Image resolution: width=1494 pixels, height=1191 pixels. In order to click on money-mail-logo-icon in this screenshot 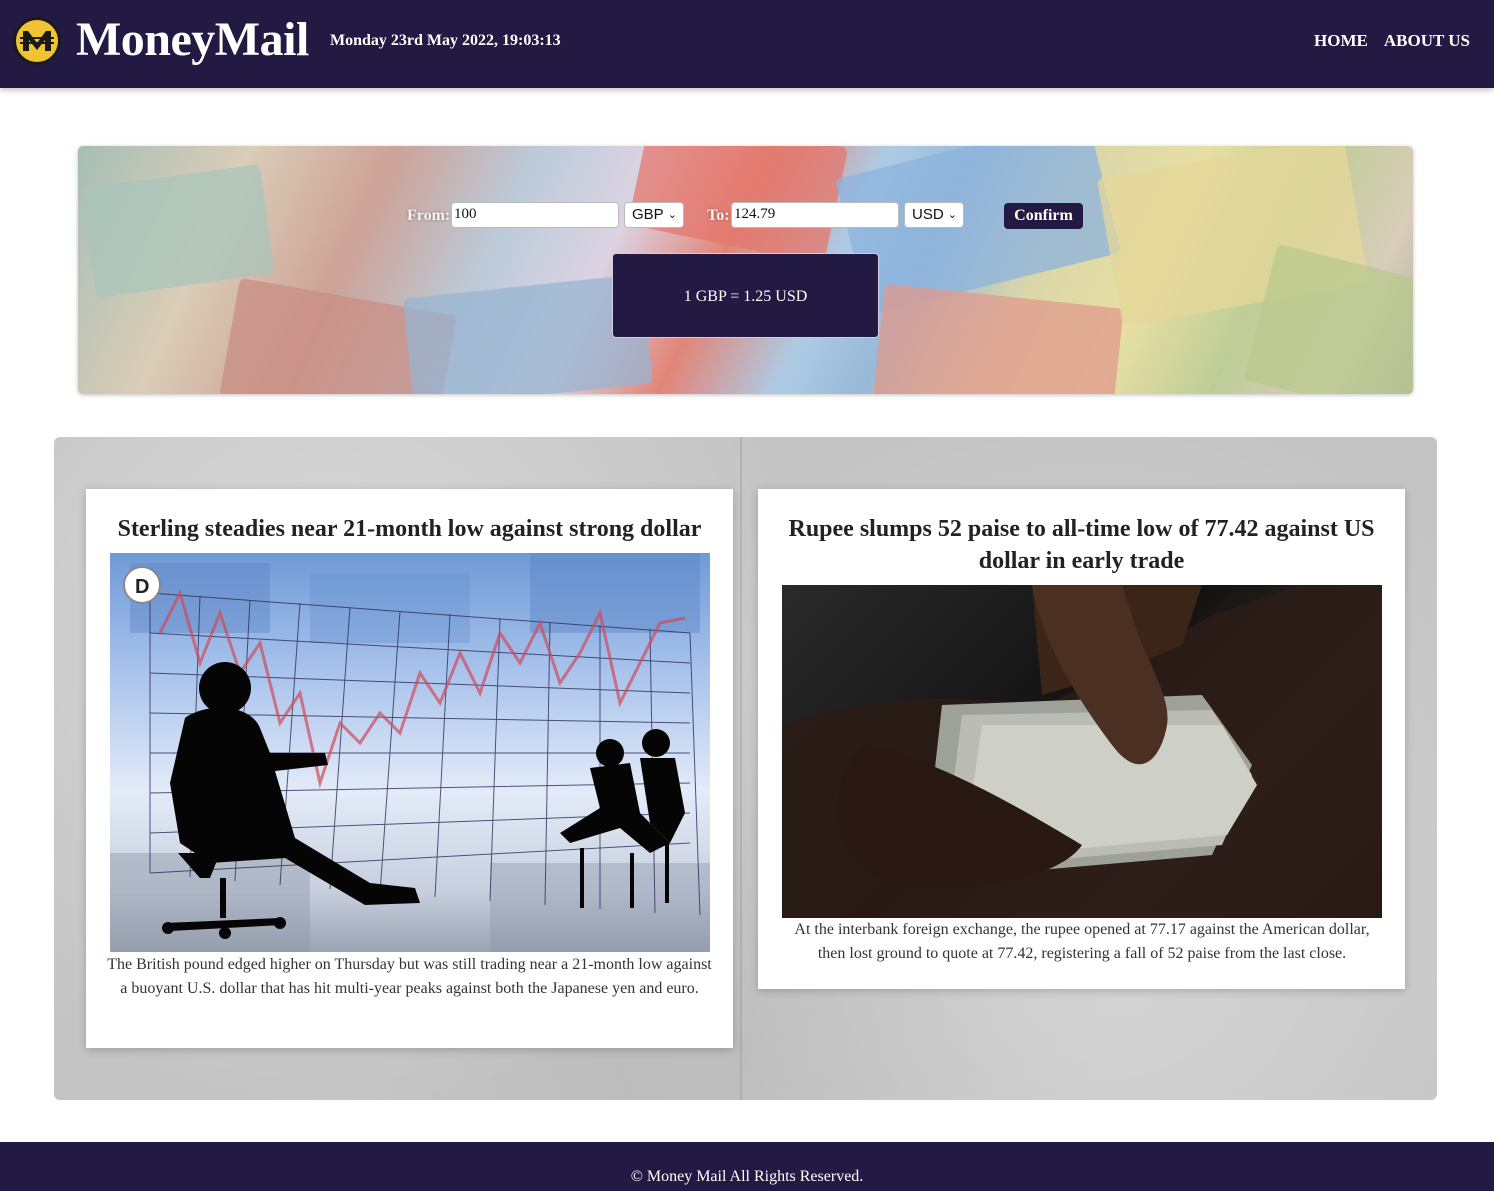, I will do `click(37, 41)`.